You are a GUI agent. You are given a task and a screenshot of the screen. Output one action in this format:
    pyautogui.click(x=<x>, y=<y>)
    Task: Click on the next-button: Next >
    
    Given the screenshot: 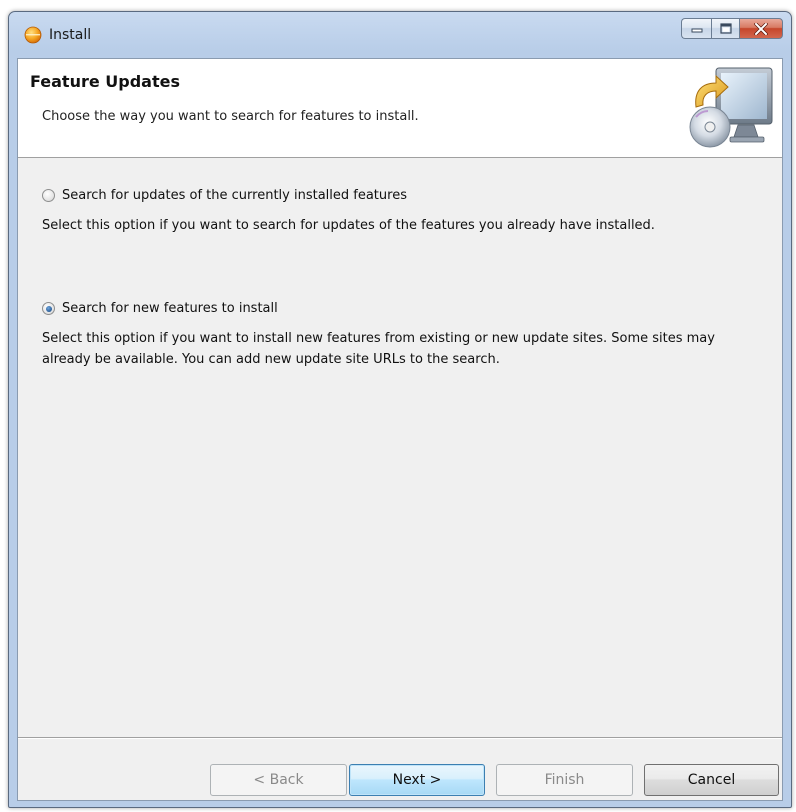 What is the action you would take?
    pyautogui.click(x=417, y=780)
    